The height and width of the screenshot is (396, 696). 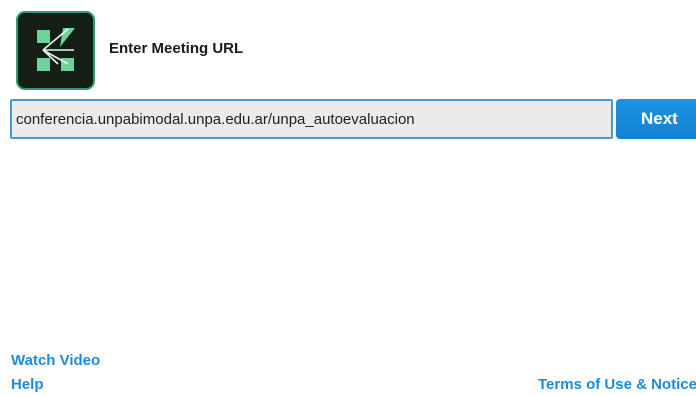 I want to click on adobe-connect-icon-graphic, so click(x=56, y=49).